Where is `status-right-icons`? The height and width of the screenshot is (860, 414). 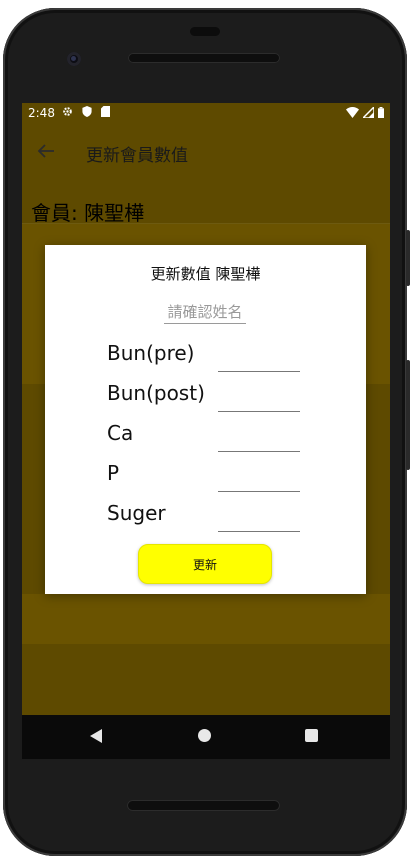
status-right-icons is located at coordinates (365, 112).